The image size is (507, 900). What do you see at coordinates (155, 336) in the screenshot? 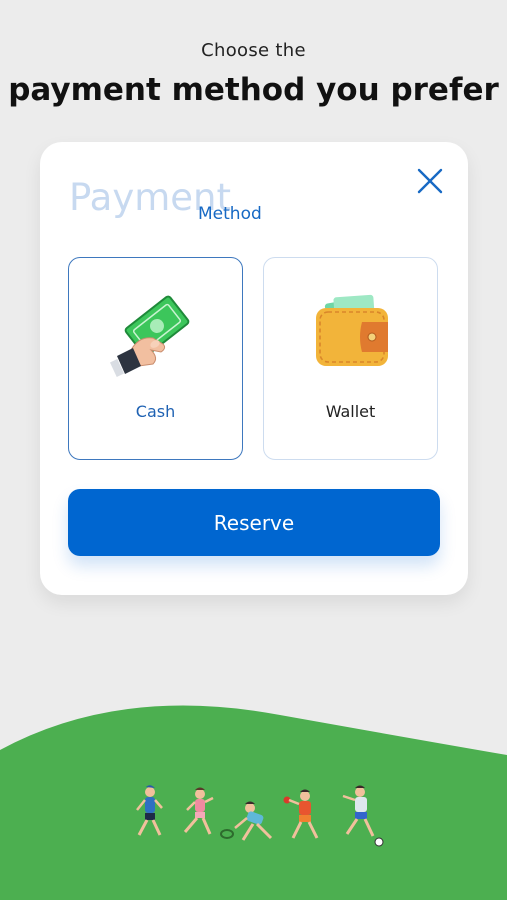
I see `cash-hand-icon` at bounding box center [155, 336].